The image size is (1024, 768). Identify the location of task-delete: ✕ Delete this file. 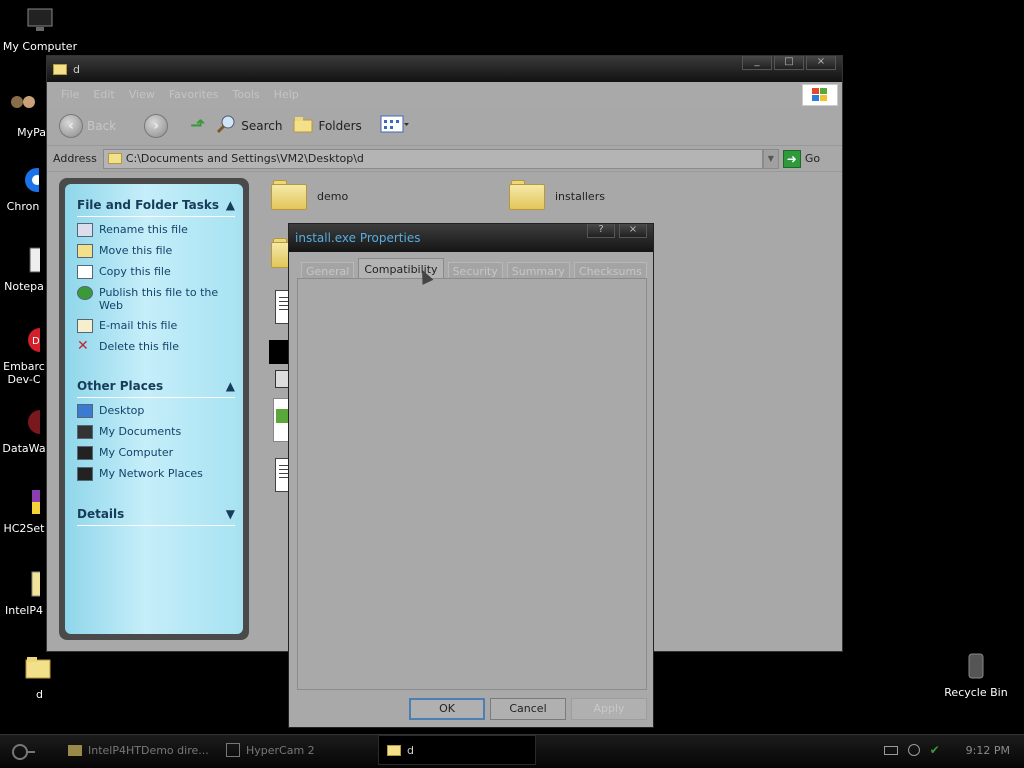
(156, 346).